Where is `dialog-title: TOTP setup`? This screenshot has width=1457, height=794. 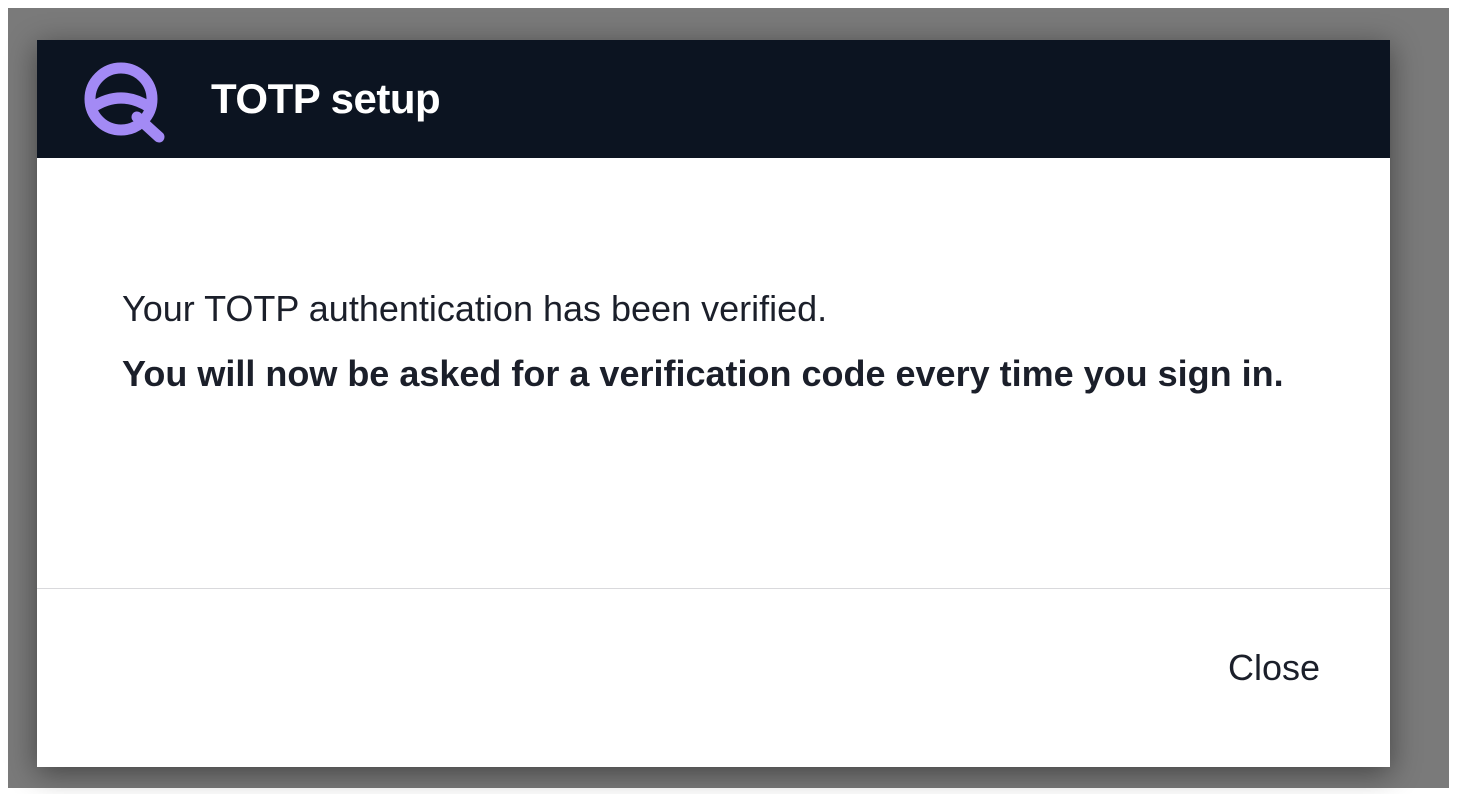 dialog-title: TOTP setup is located at coordinates (326, 98).